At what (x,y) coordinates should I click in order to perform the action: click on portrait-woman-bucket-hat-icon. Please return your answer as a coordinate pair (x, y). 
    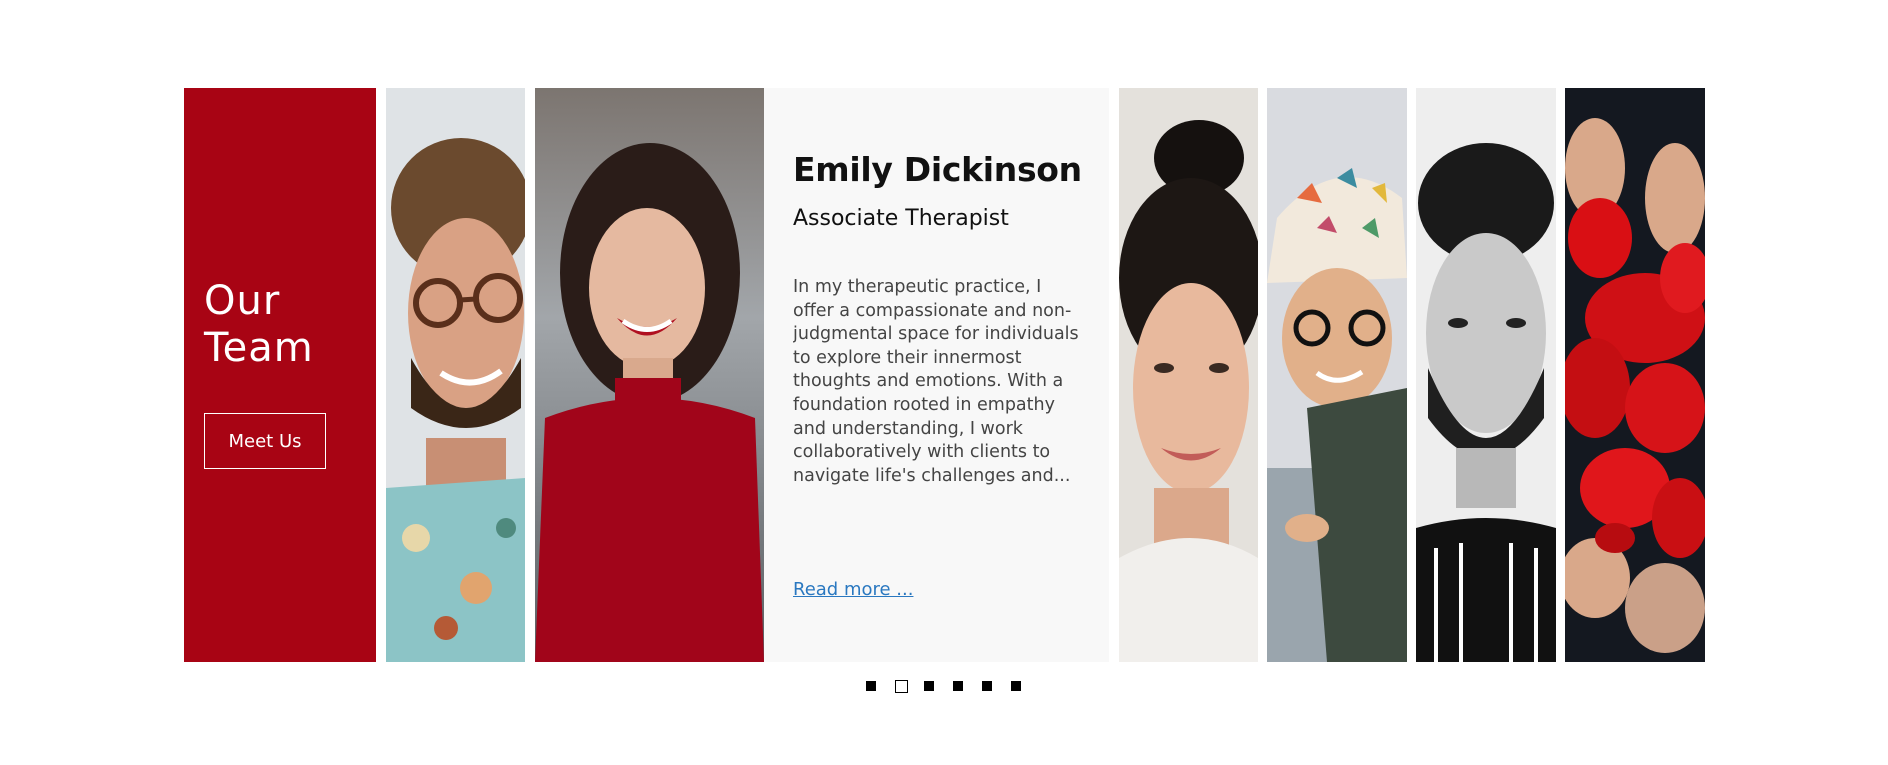
    Looking at the image, I should click on (1337, 375).